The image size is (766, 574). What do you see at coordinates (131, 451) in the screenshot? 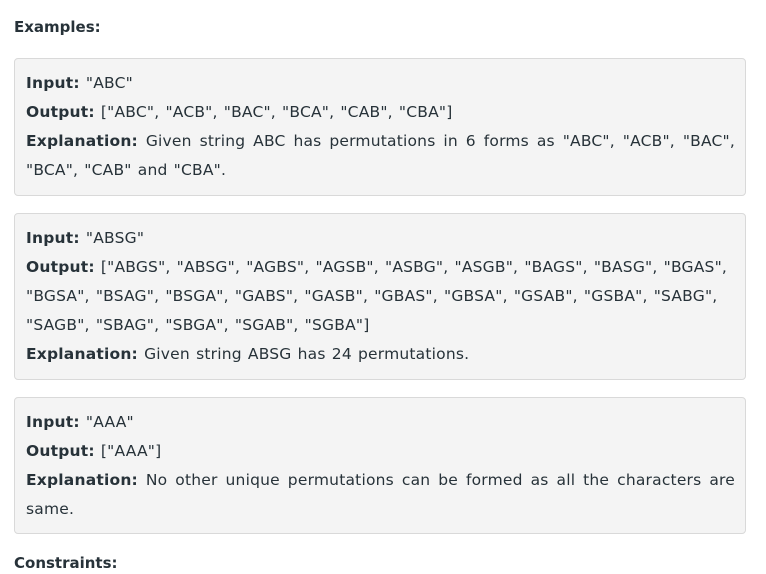
I see `output-value: ["AAA"]` at bounding box center [131, 451].